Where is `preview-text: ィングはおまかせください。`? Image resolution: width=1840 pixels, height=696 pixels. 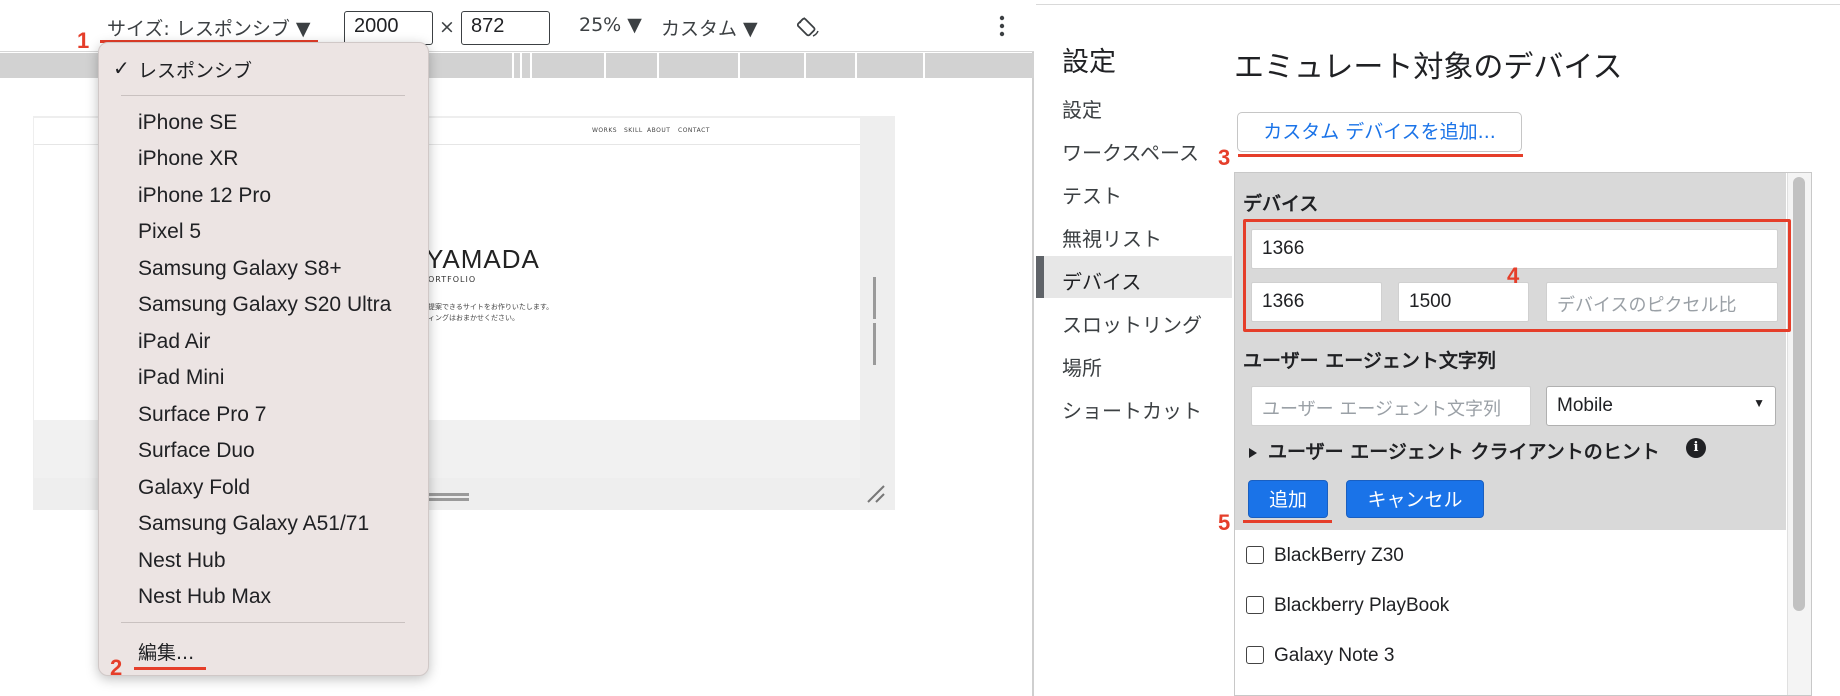 preview-text: ィングはおまかせください。 is located at coordinates (473, 318).